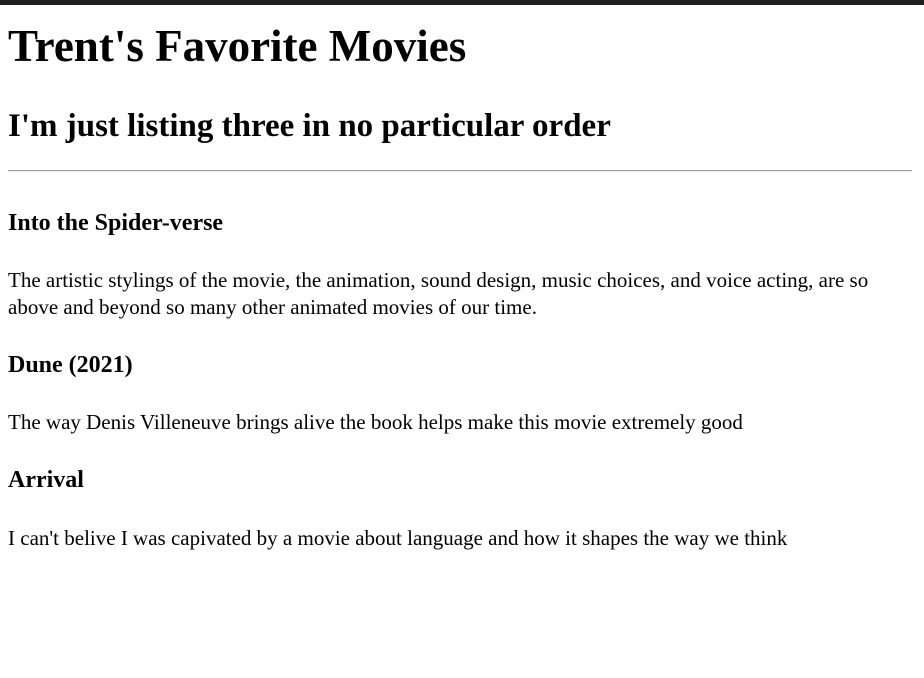 The height and width of the screenshot is (678, 924). What do you see at coordinates (237, 46) in the screenshot?
I see `page-title: Trent's Favorite Movies` at bounding box center [237, 46].